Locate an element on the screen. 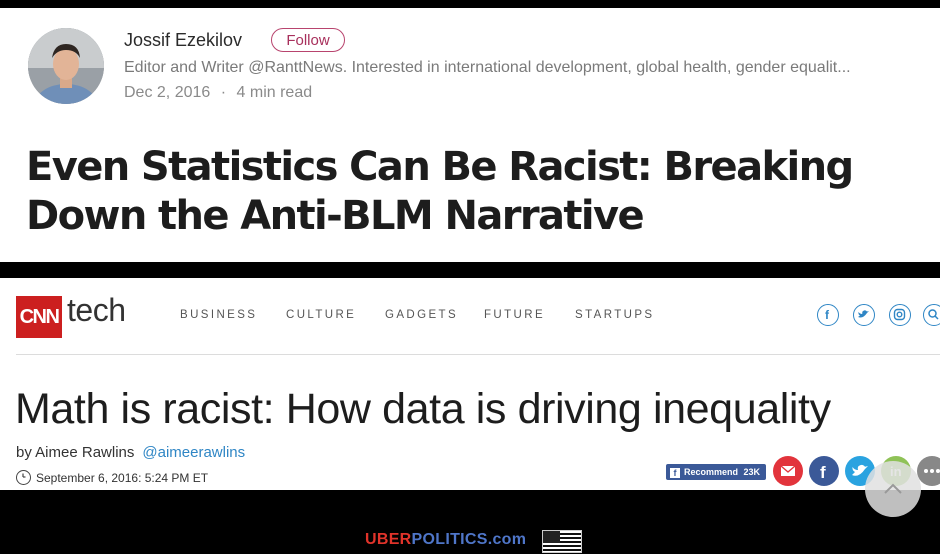  post-meta: Dec 2, 2016 · 4 min read is located at coordinates (218, 93).